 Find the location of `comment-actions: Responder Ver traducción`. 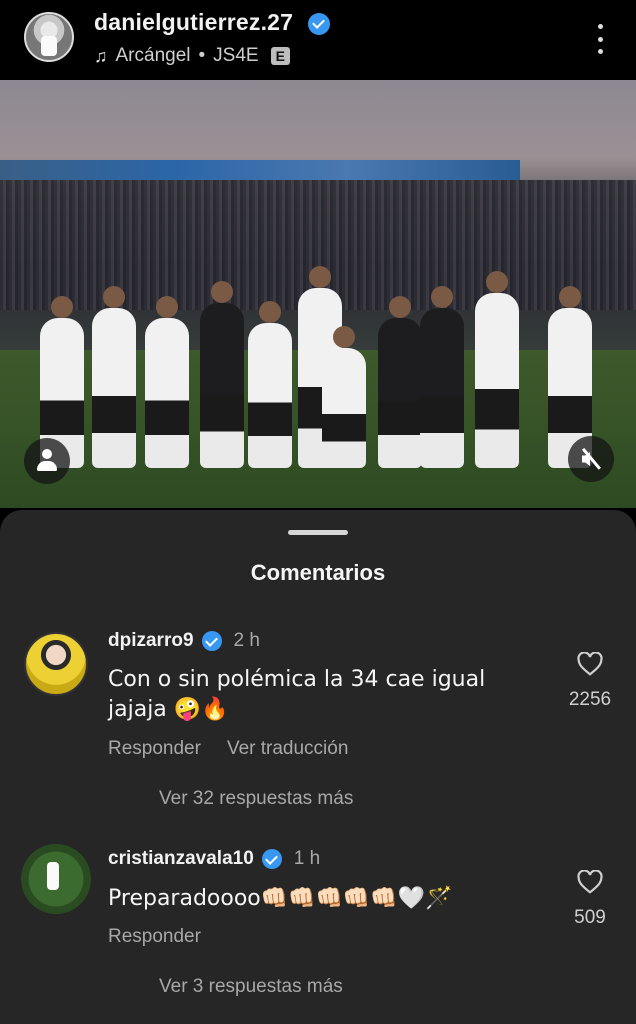

comment-actions: Responder Ver traducción is located at coordinates (228, 749).